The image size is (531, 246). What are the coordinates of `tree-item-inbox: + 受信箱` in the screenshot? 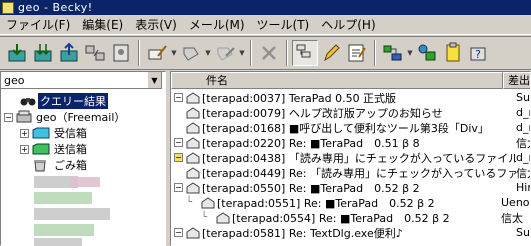 It's located at (54, 133).